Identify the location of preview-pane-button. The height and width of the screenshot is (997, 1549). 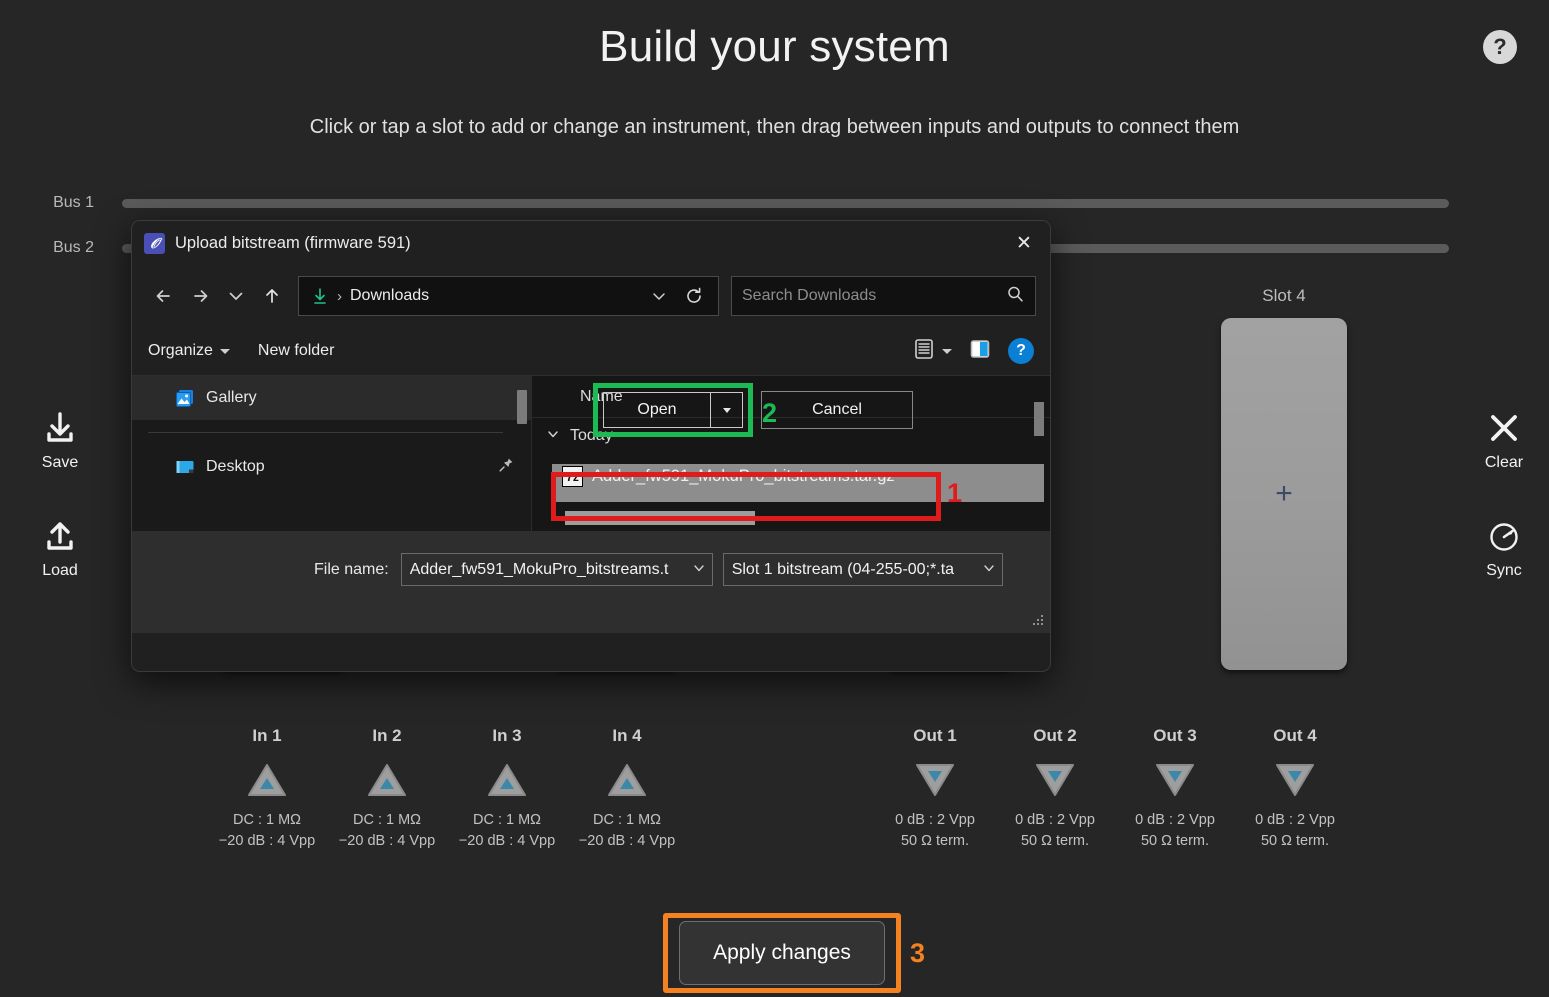
(980, 351).